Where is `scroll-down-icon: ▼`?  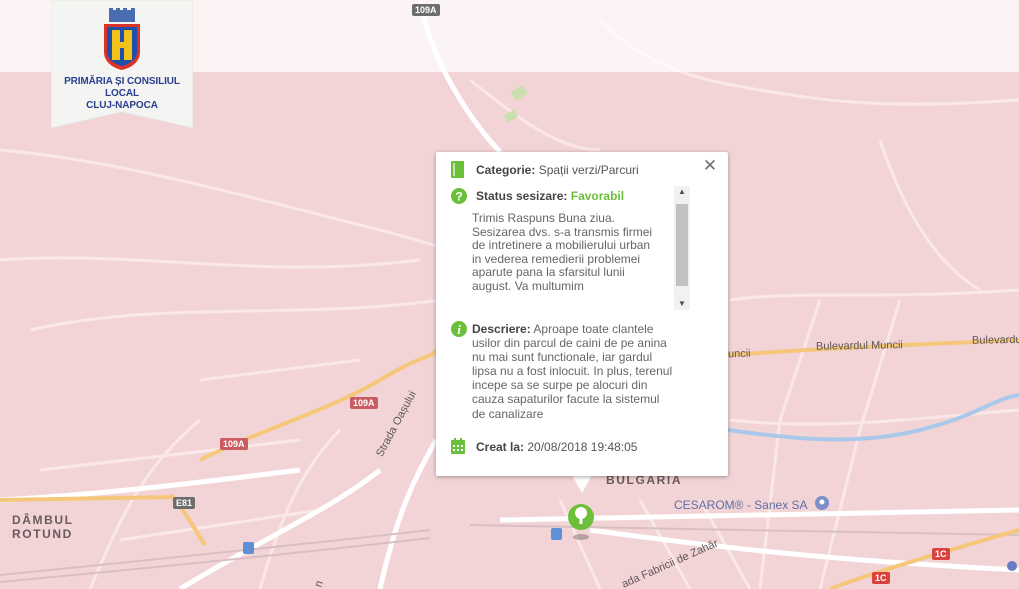 scroll-down-icon: ▼ is located at coordinates (682, 304).